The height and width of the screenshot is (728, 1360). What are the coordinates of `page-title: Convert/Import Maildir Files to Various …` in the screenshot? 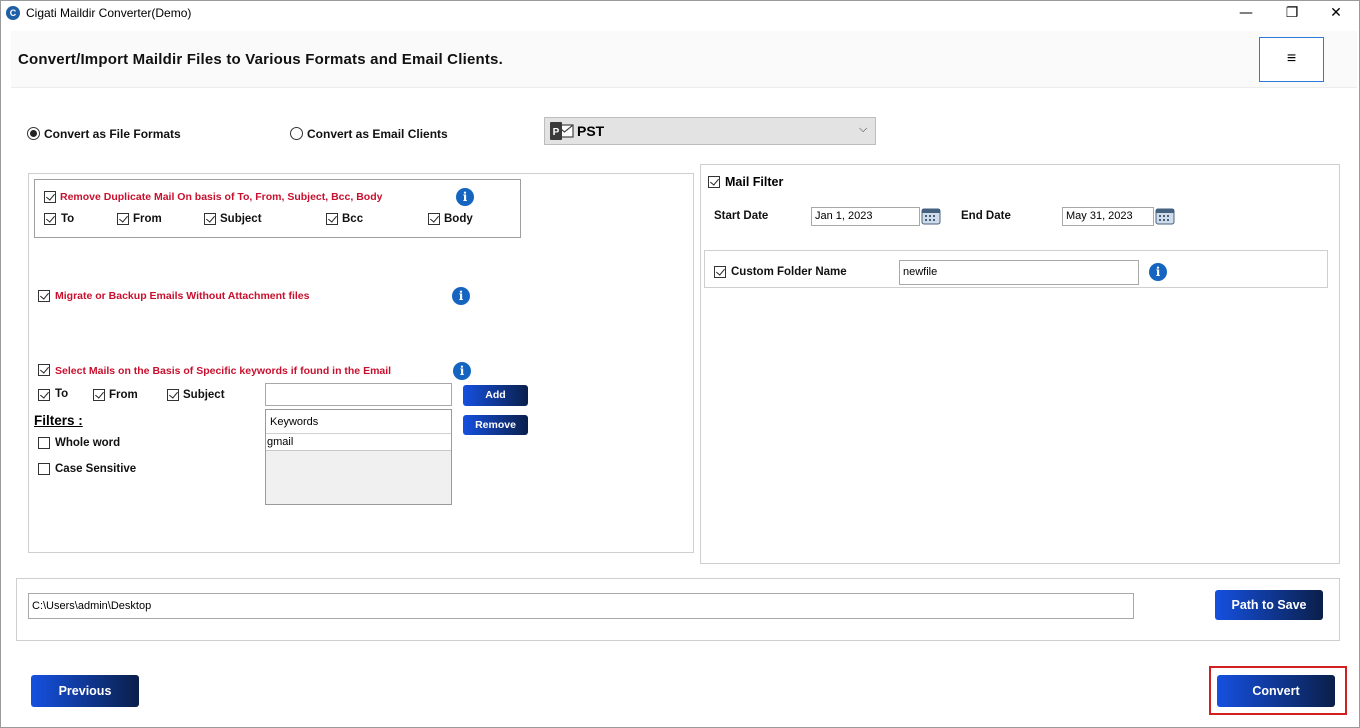 It's located at (260, 59).